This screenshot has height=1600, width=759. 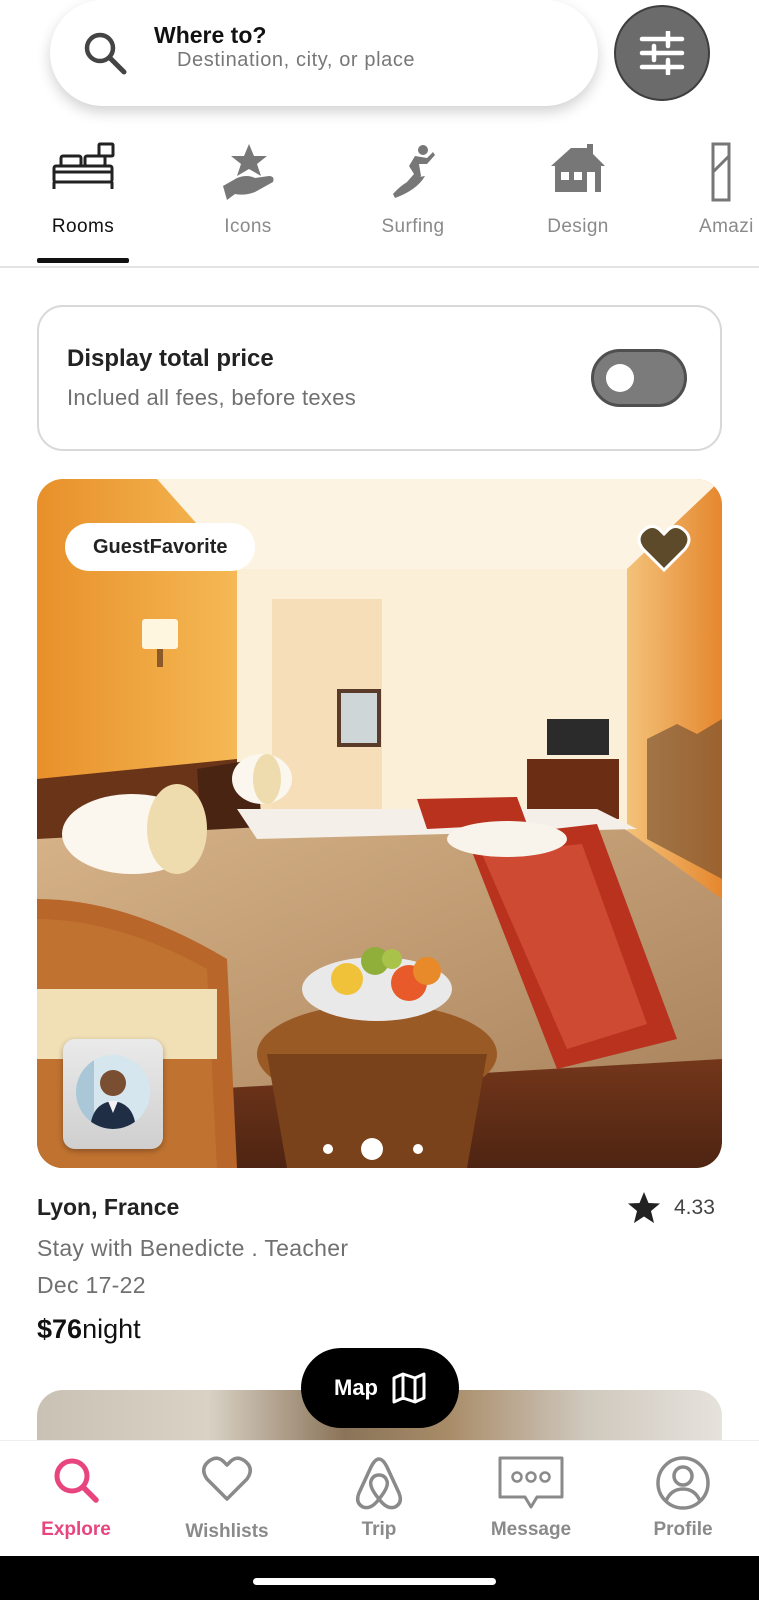 What do you see at coordinates (380, 1388) in the screenshot?
I see `map-button: Map` at bounding box center [380, 1388].